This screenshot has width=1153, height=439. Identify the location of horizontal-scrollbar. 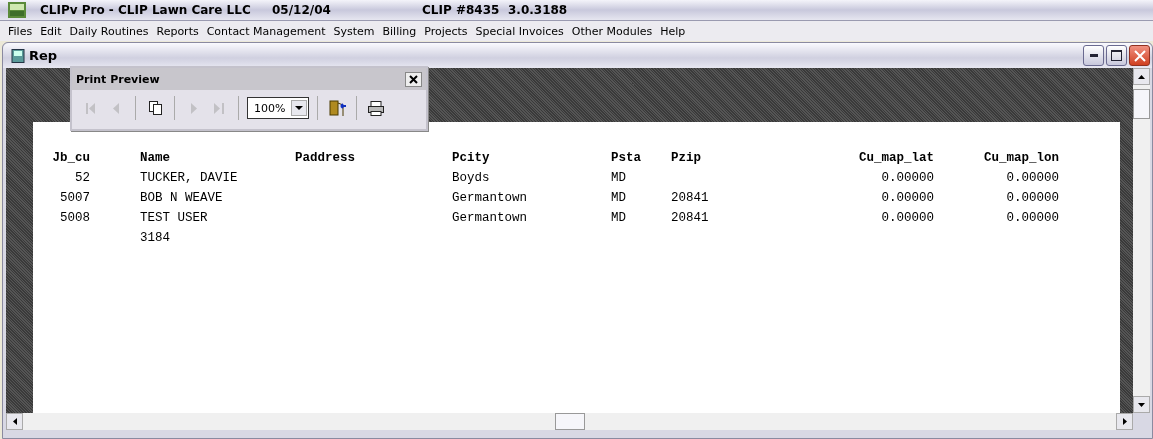
(569, 421).